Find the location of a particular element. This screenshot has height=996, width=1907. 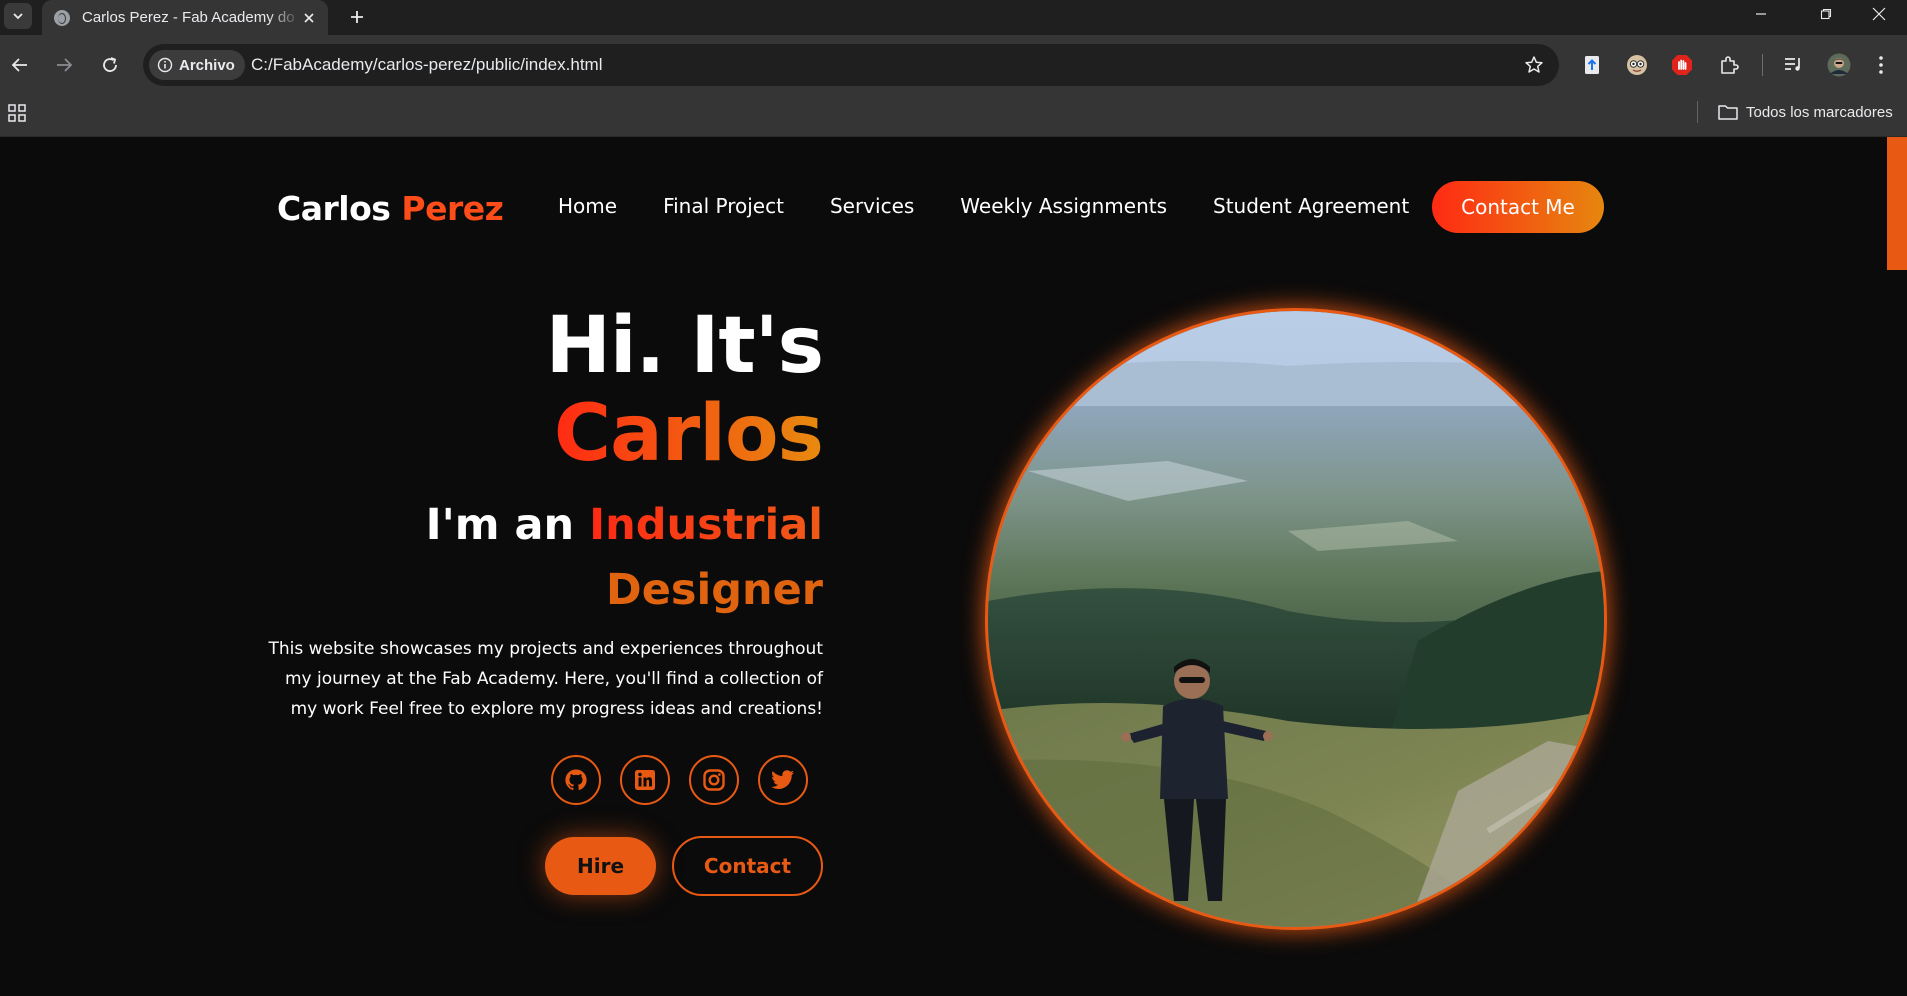

close-tab-button is located at coordinates (309, 18).